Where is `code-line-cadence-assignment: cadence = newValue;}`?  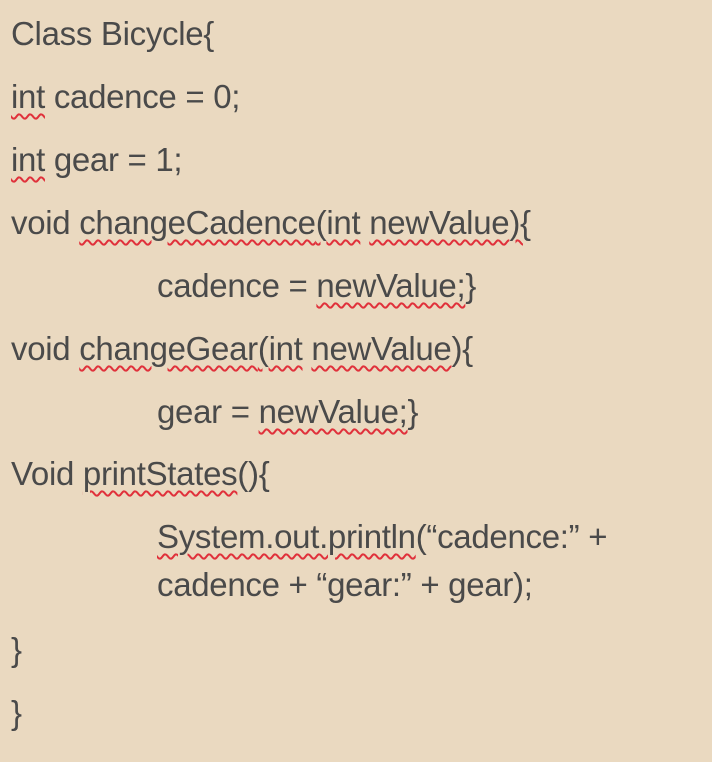 code-line-cadence-assignment: cadence = newValue;} is located at coordinates (316, 286).